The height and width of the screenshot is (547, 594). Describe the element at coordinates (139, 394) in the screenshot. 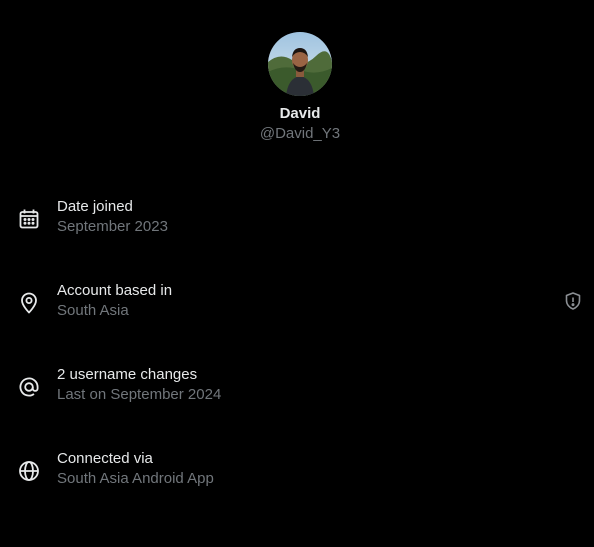

I see `detail-value: Last on September 2024` at that location.